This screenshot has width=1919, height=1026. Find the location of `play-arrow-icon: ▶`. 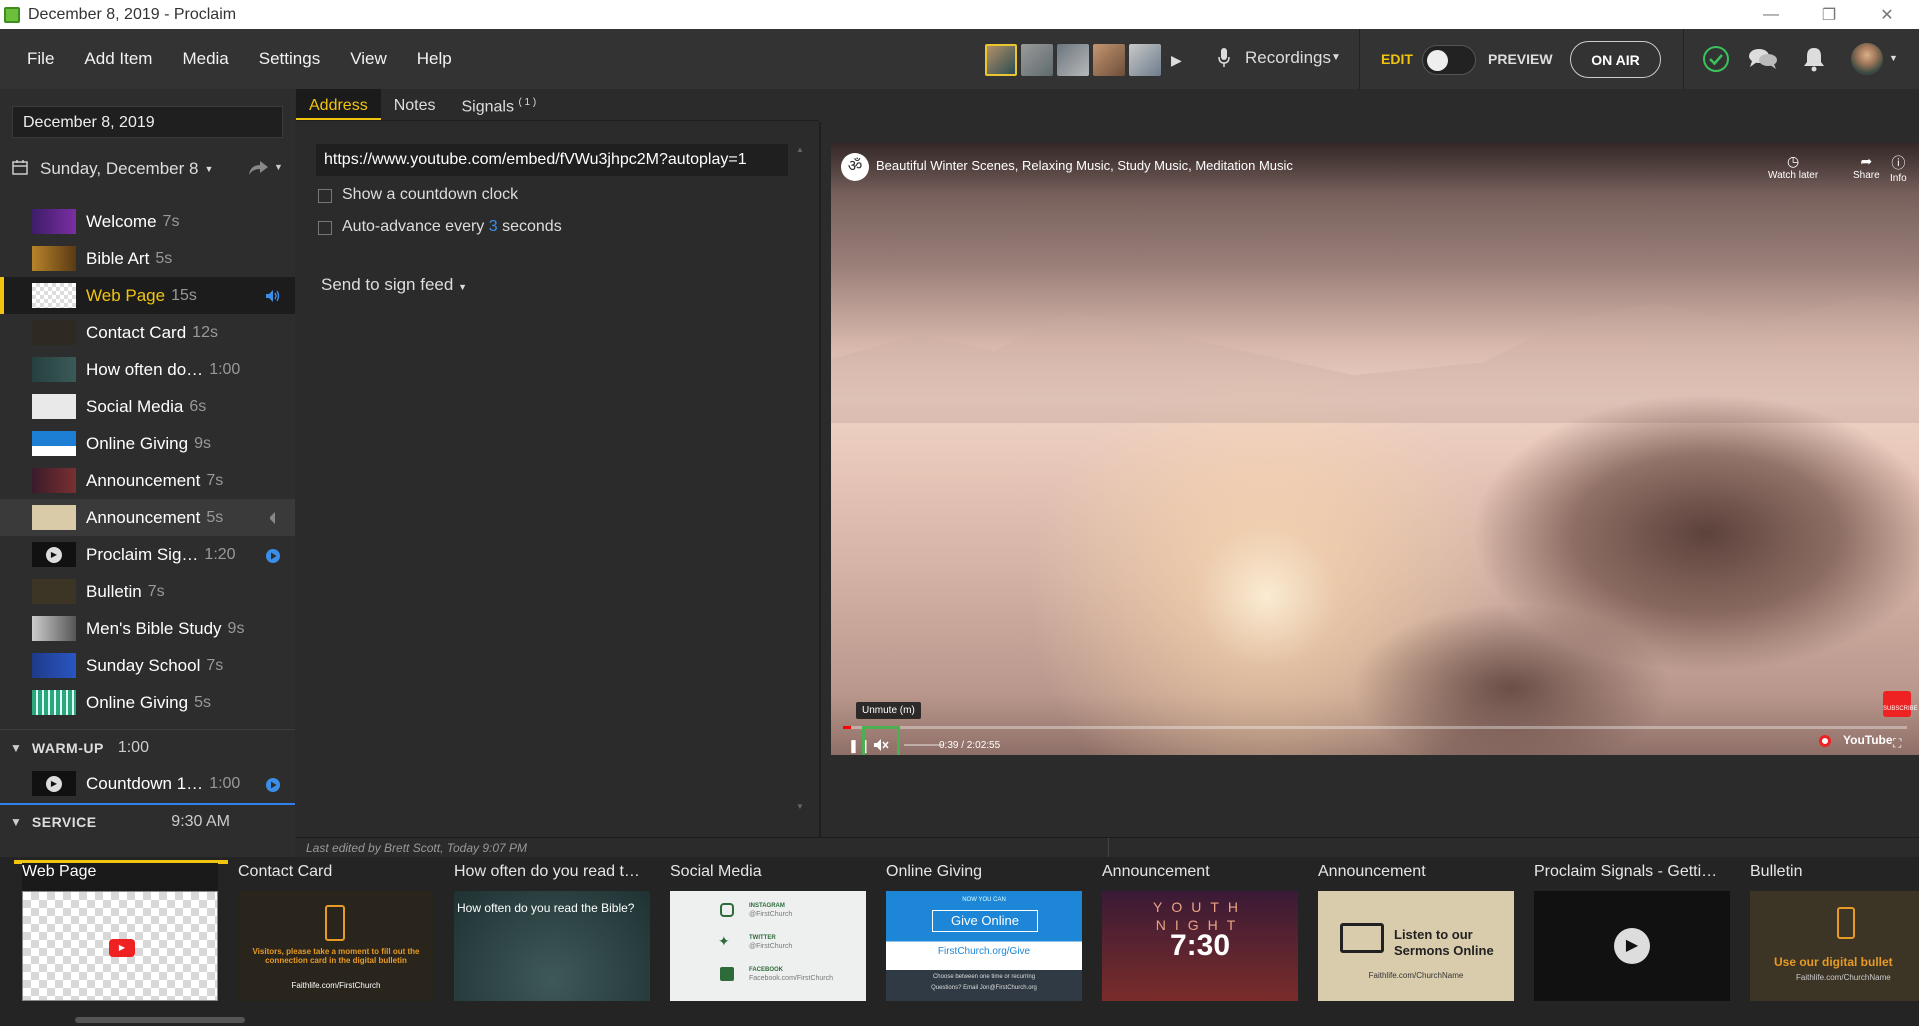

play-arrow-icon: ▶ is located at coordinates (1176, 60).